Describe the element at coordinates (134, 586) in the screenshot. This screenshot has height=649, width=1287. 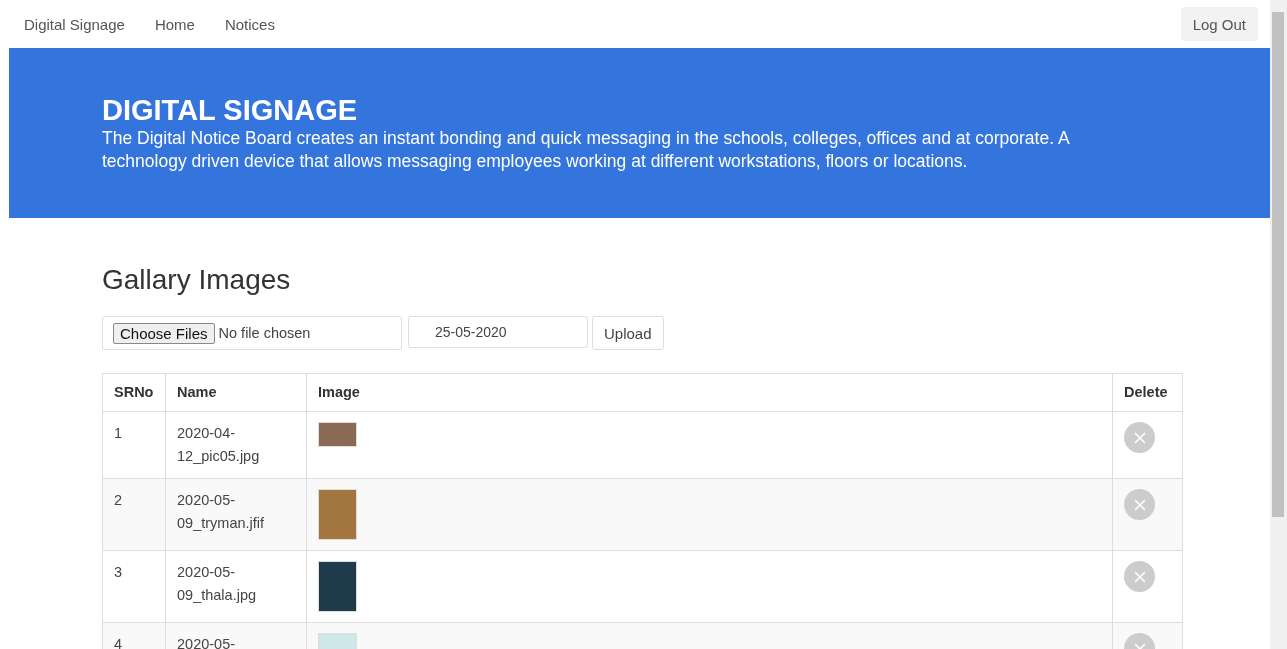
I see `table-cell: 3` at that location.